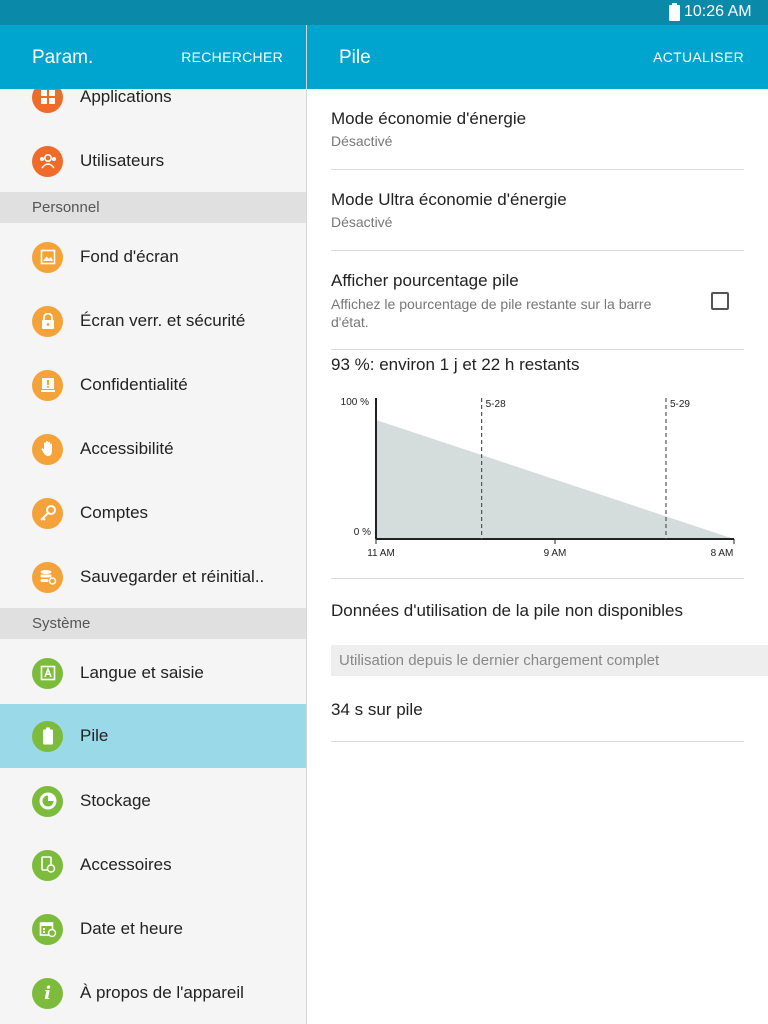  What do you see at coordinates (47, 577) in the screenshot?
I see `backup-icon` at bounding box center [47, 577].